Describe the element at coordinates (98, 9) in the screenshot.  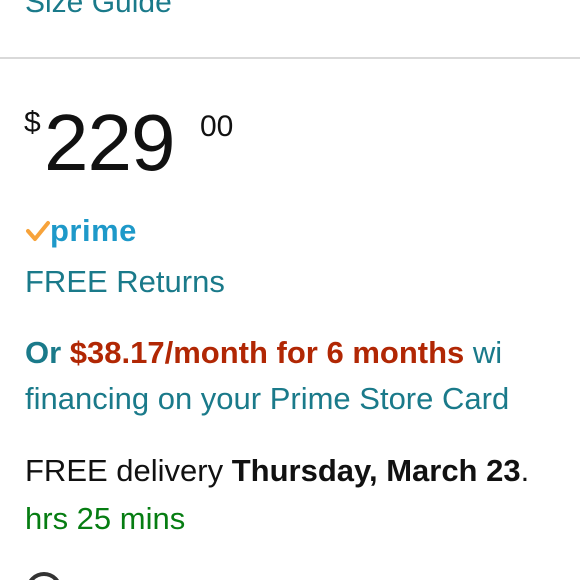
I see `size-guide-link: Size Guide` at that location.